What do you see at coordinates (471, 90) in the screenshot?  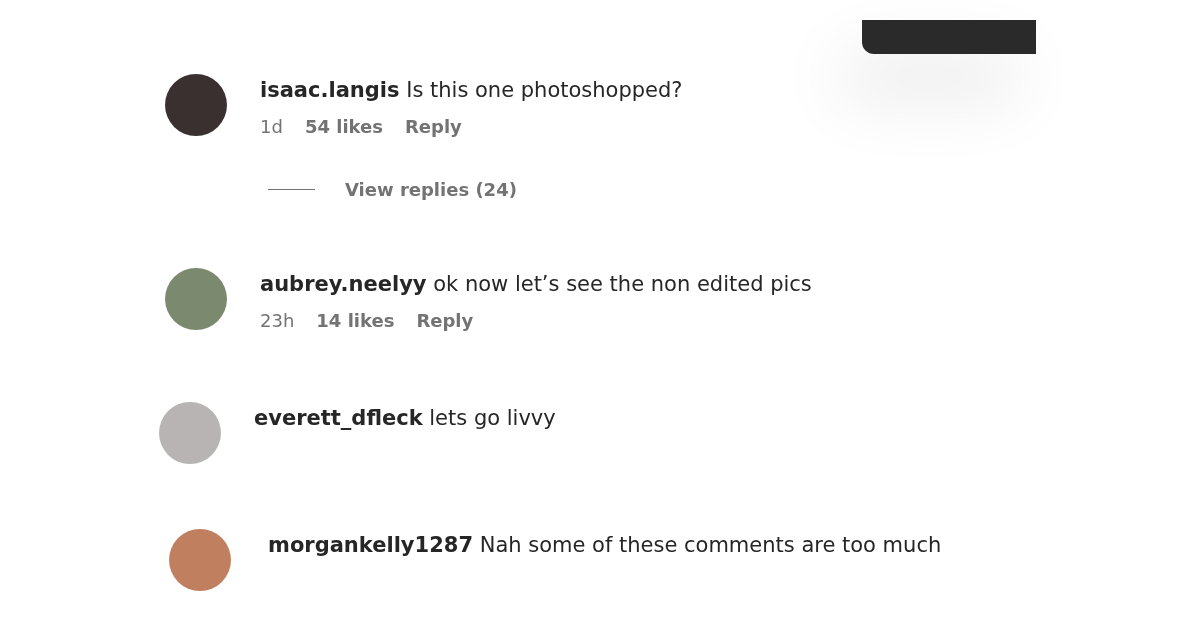 I see `comment-text: isaac.langis Is this one photoshopped?` at bounding box center [471, 90].